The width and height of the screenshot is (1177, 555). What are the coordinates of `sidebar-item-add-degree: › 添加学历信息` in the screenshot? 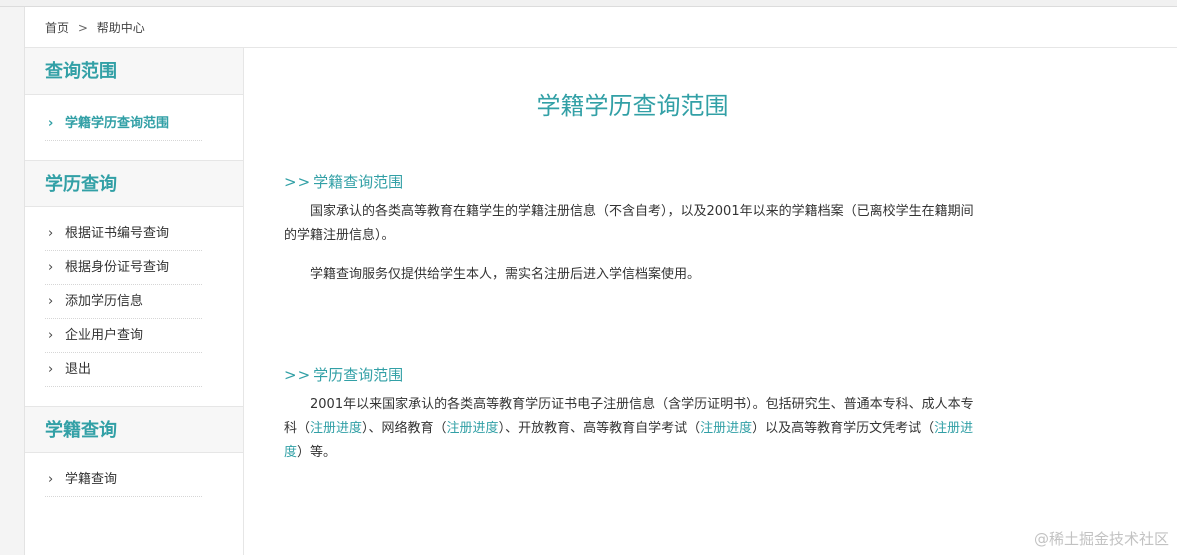 It's located at (123, 302).